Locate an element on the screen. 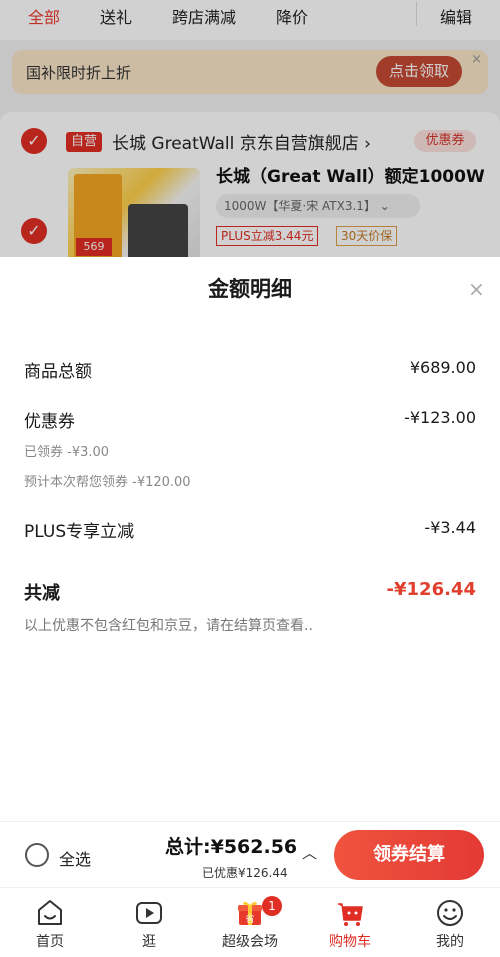  nav-home: 首页 is located at coordinates (50, 922).